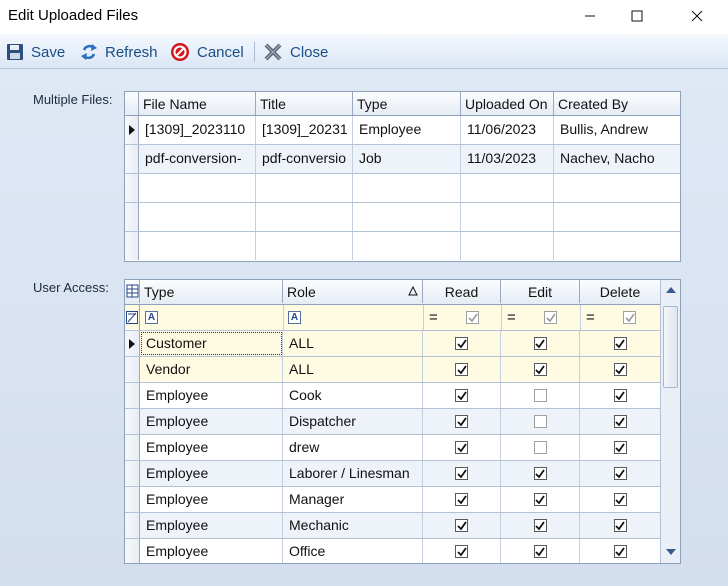  I want to click on table-row: Employee Office, so click(392, 551).